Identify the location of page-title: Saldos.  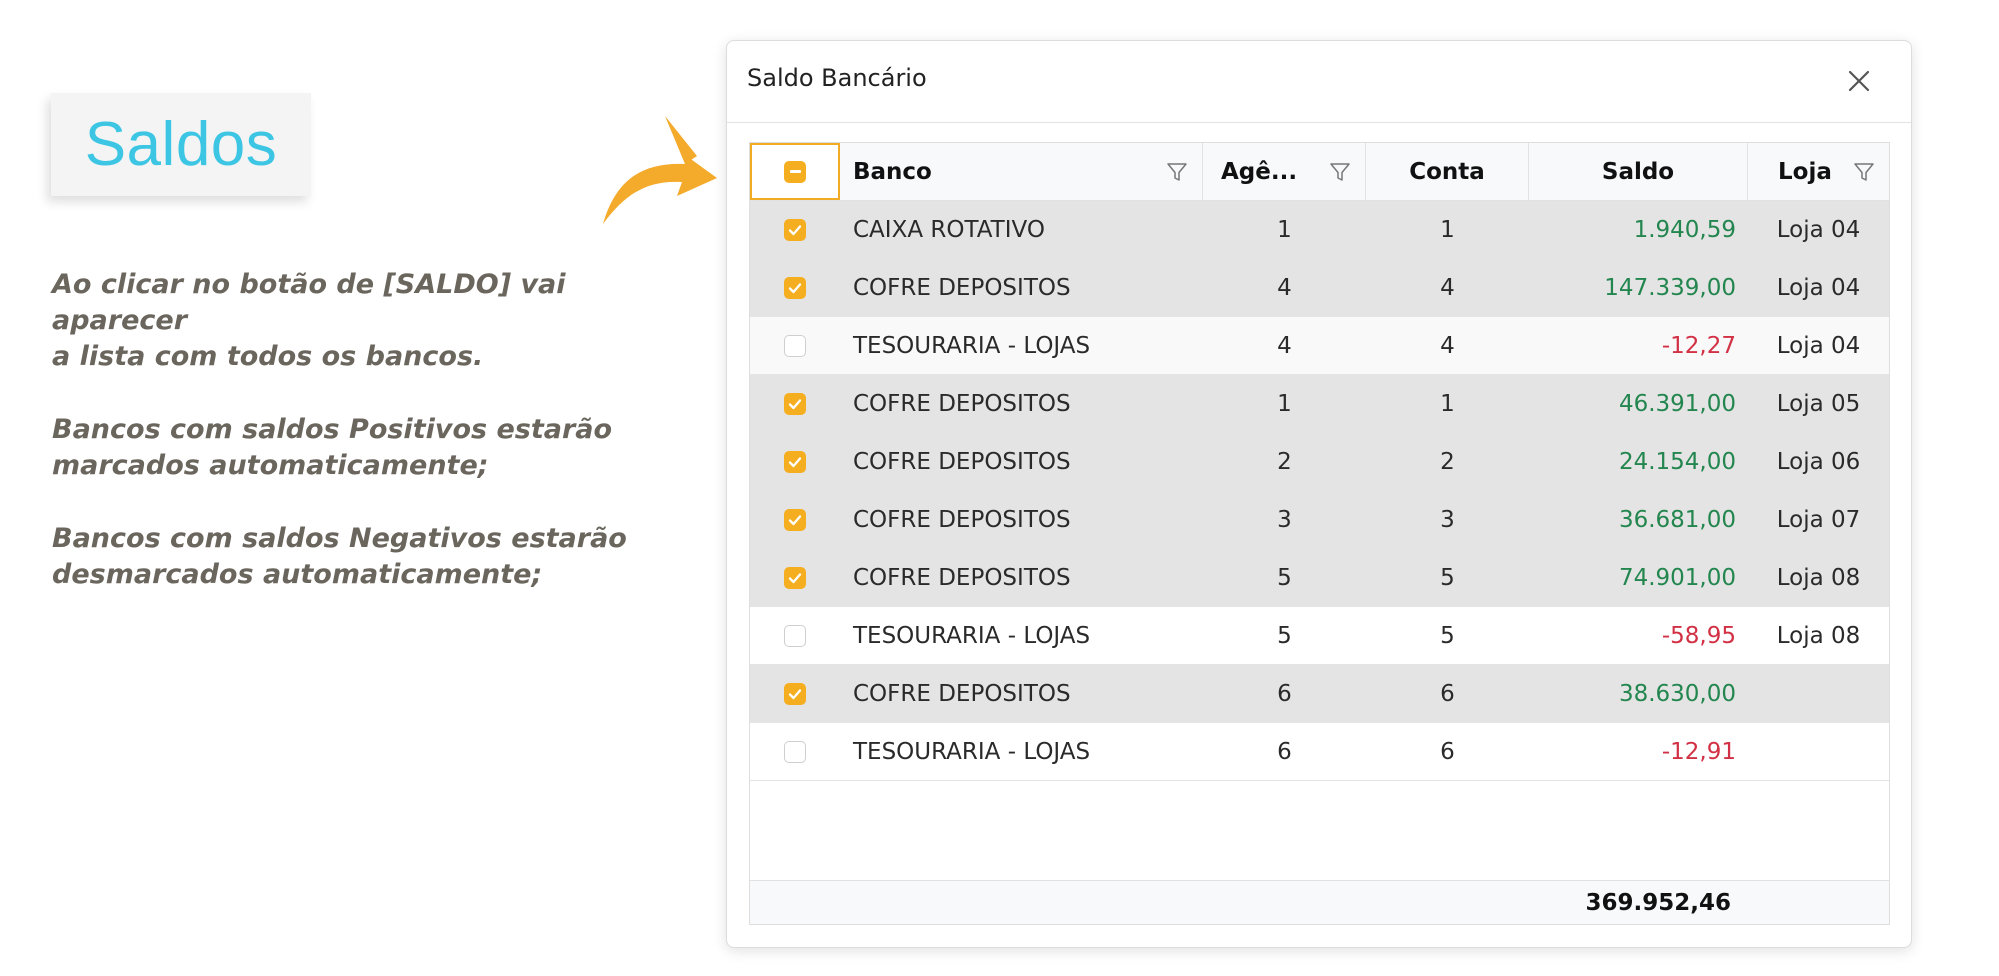
(181, 144).